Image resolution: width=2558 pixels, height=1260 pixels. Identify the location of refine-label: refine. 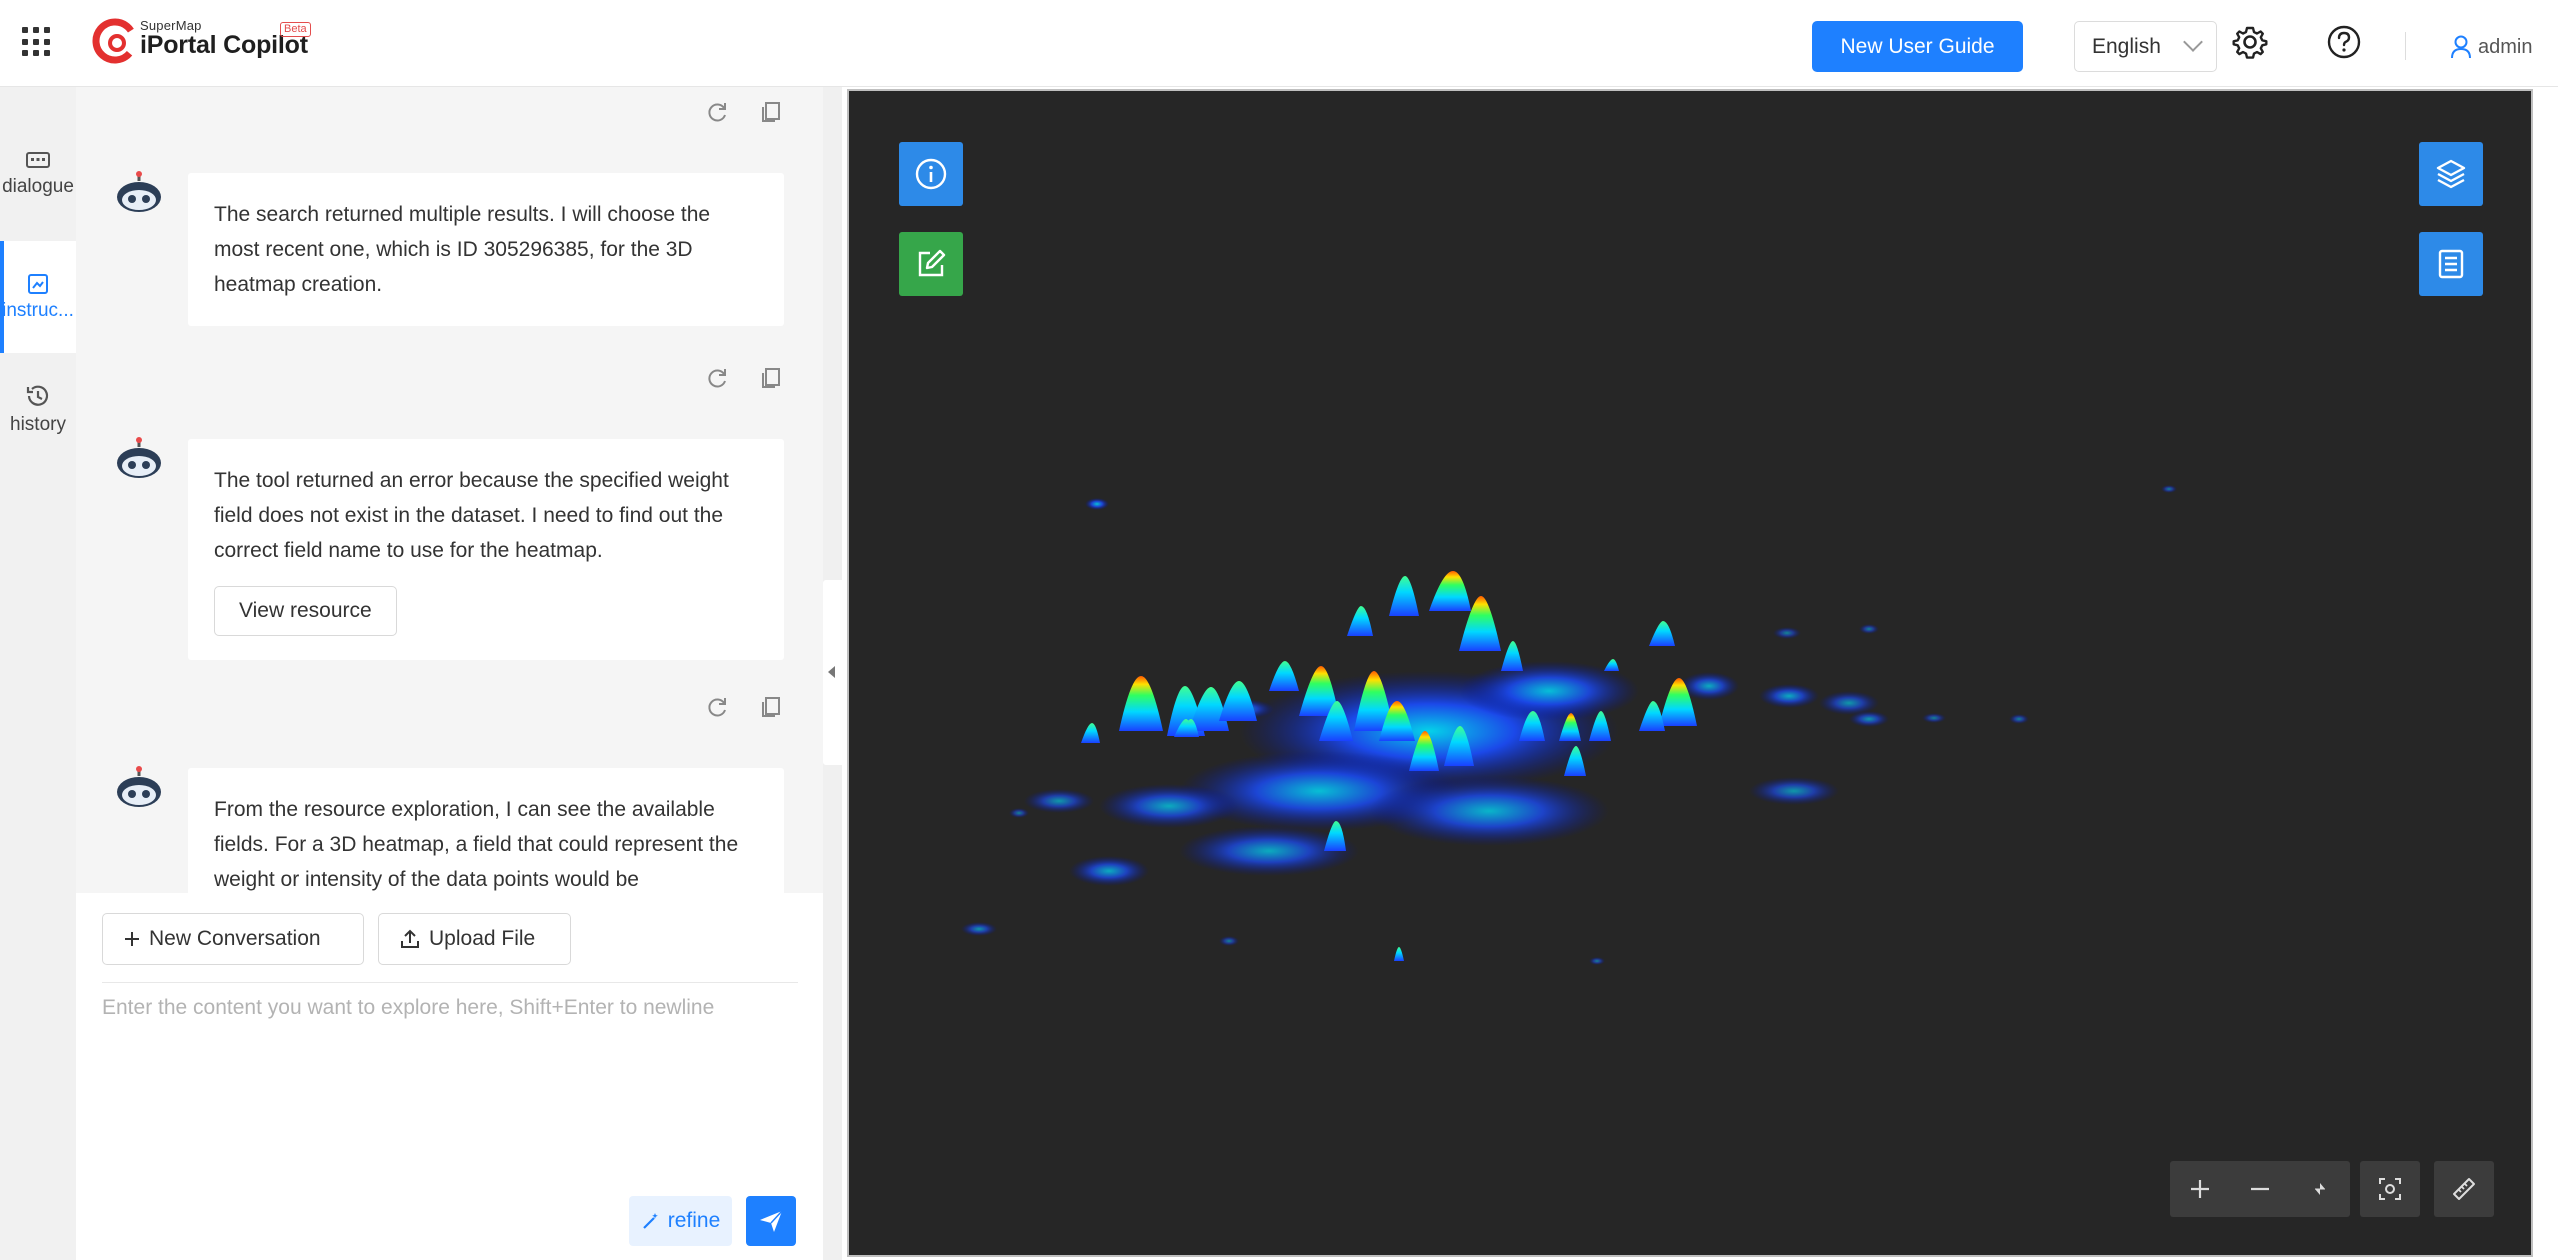
(694, 1220).